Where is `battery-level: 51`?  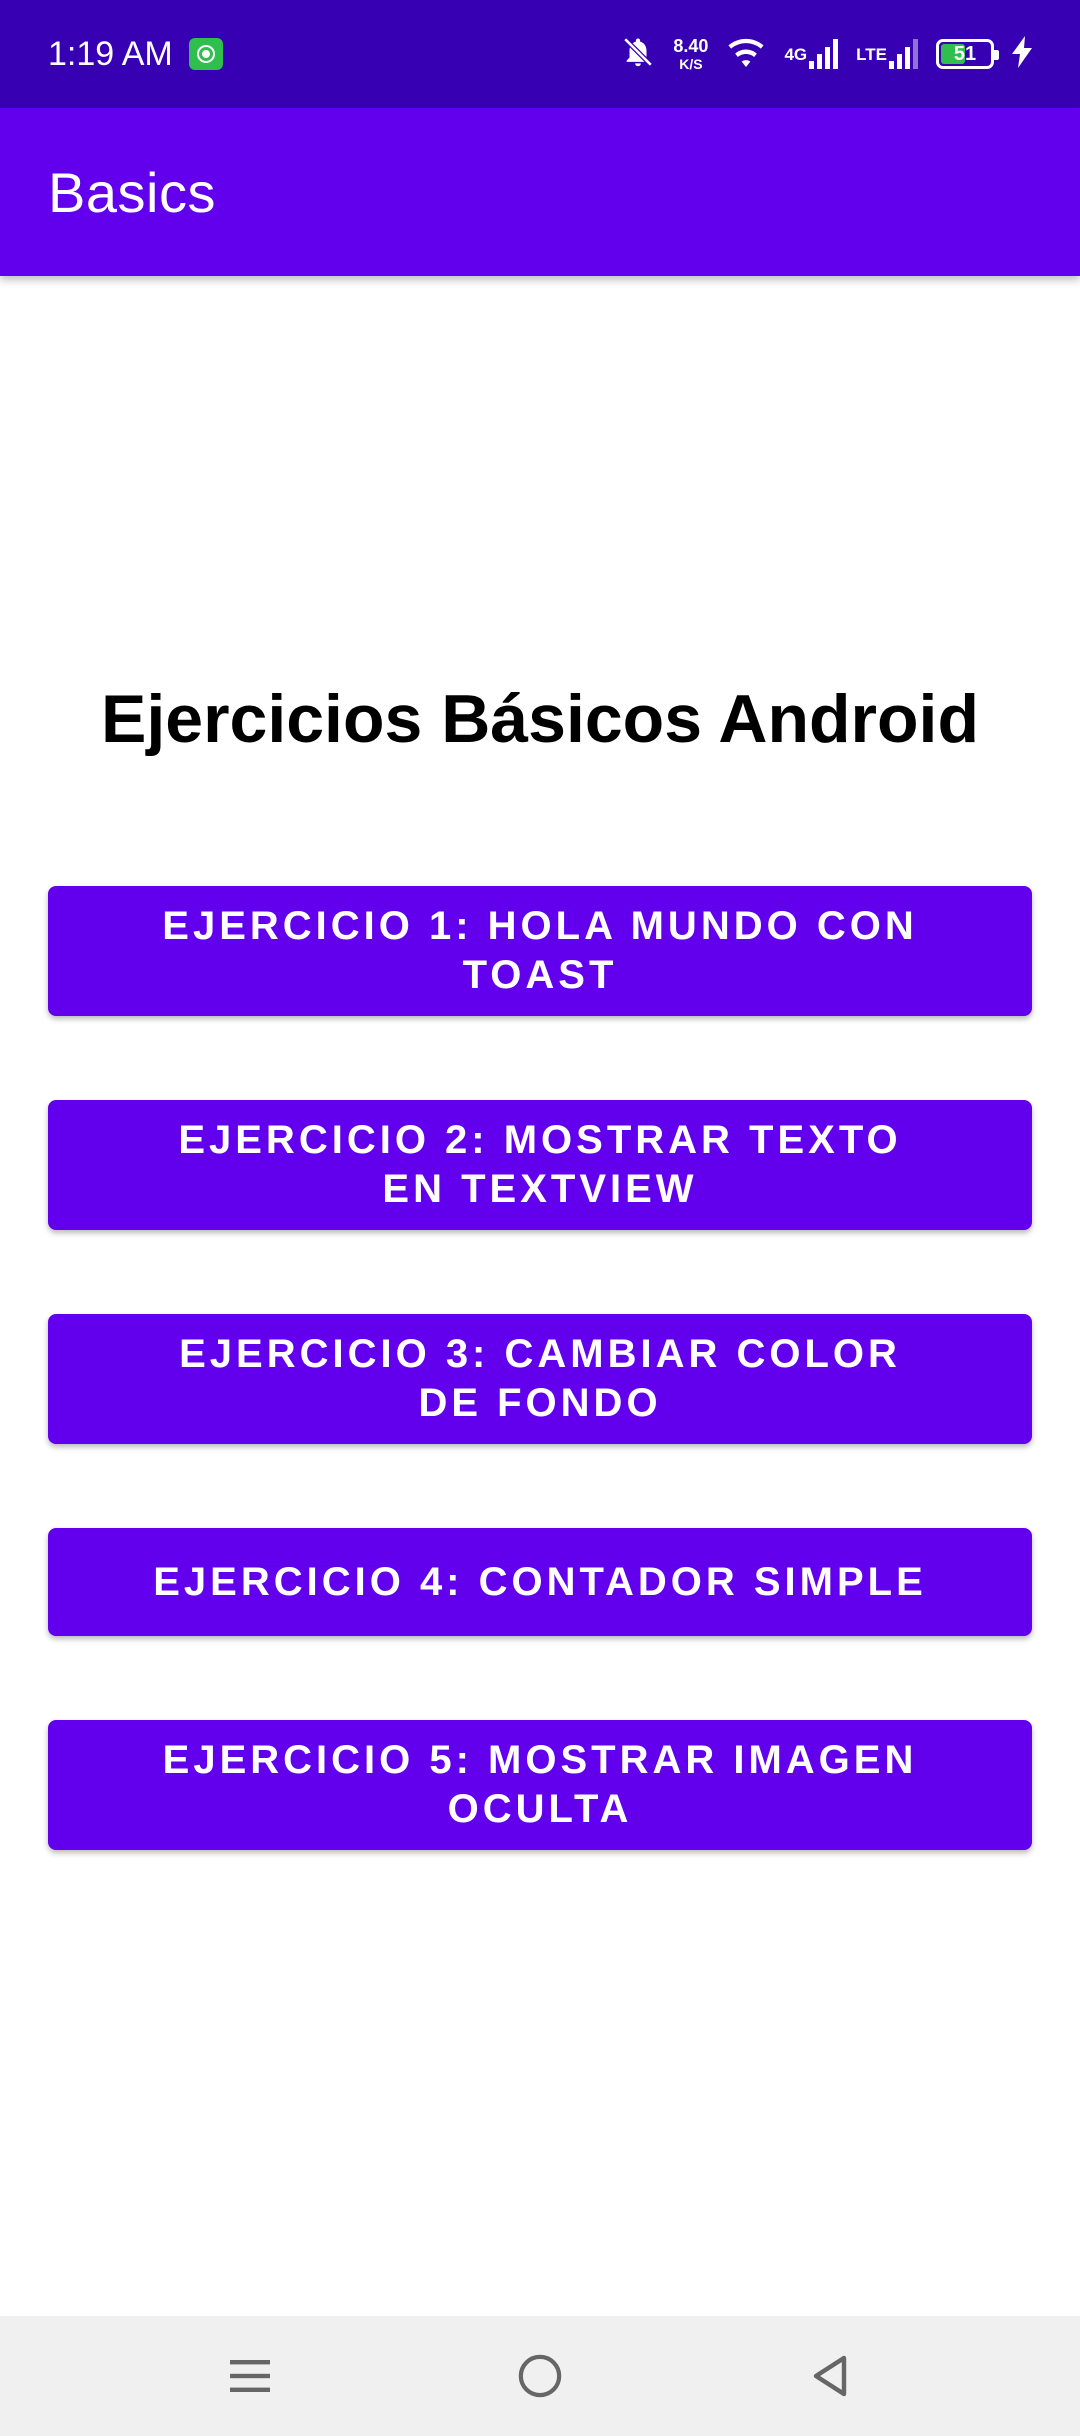
battery-level: 51 is located at coordinates (965, 53).